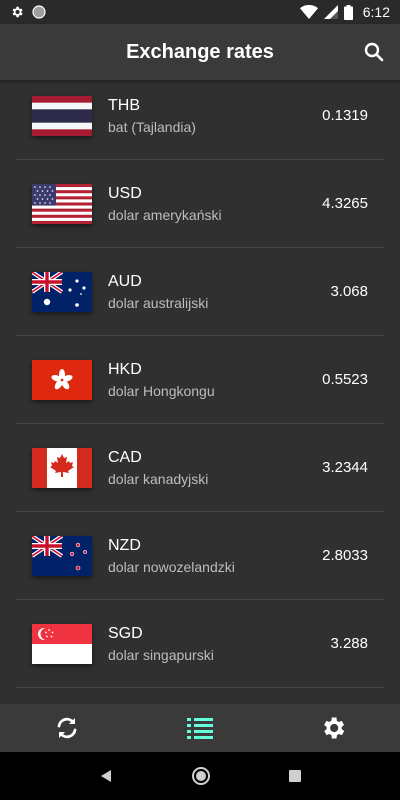 The image size is (400, 800). Describe the element at coordinates (62, 292) in the screenshot. I see `australia-flag-icon` at that location.